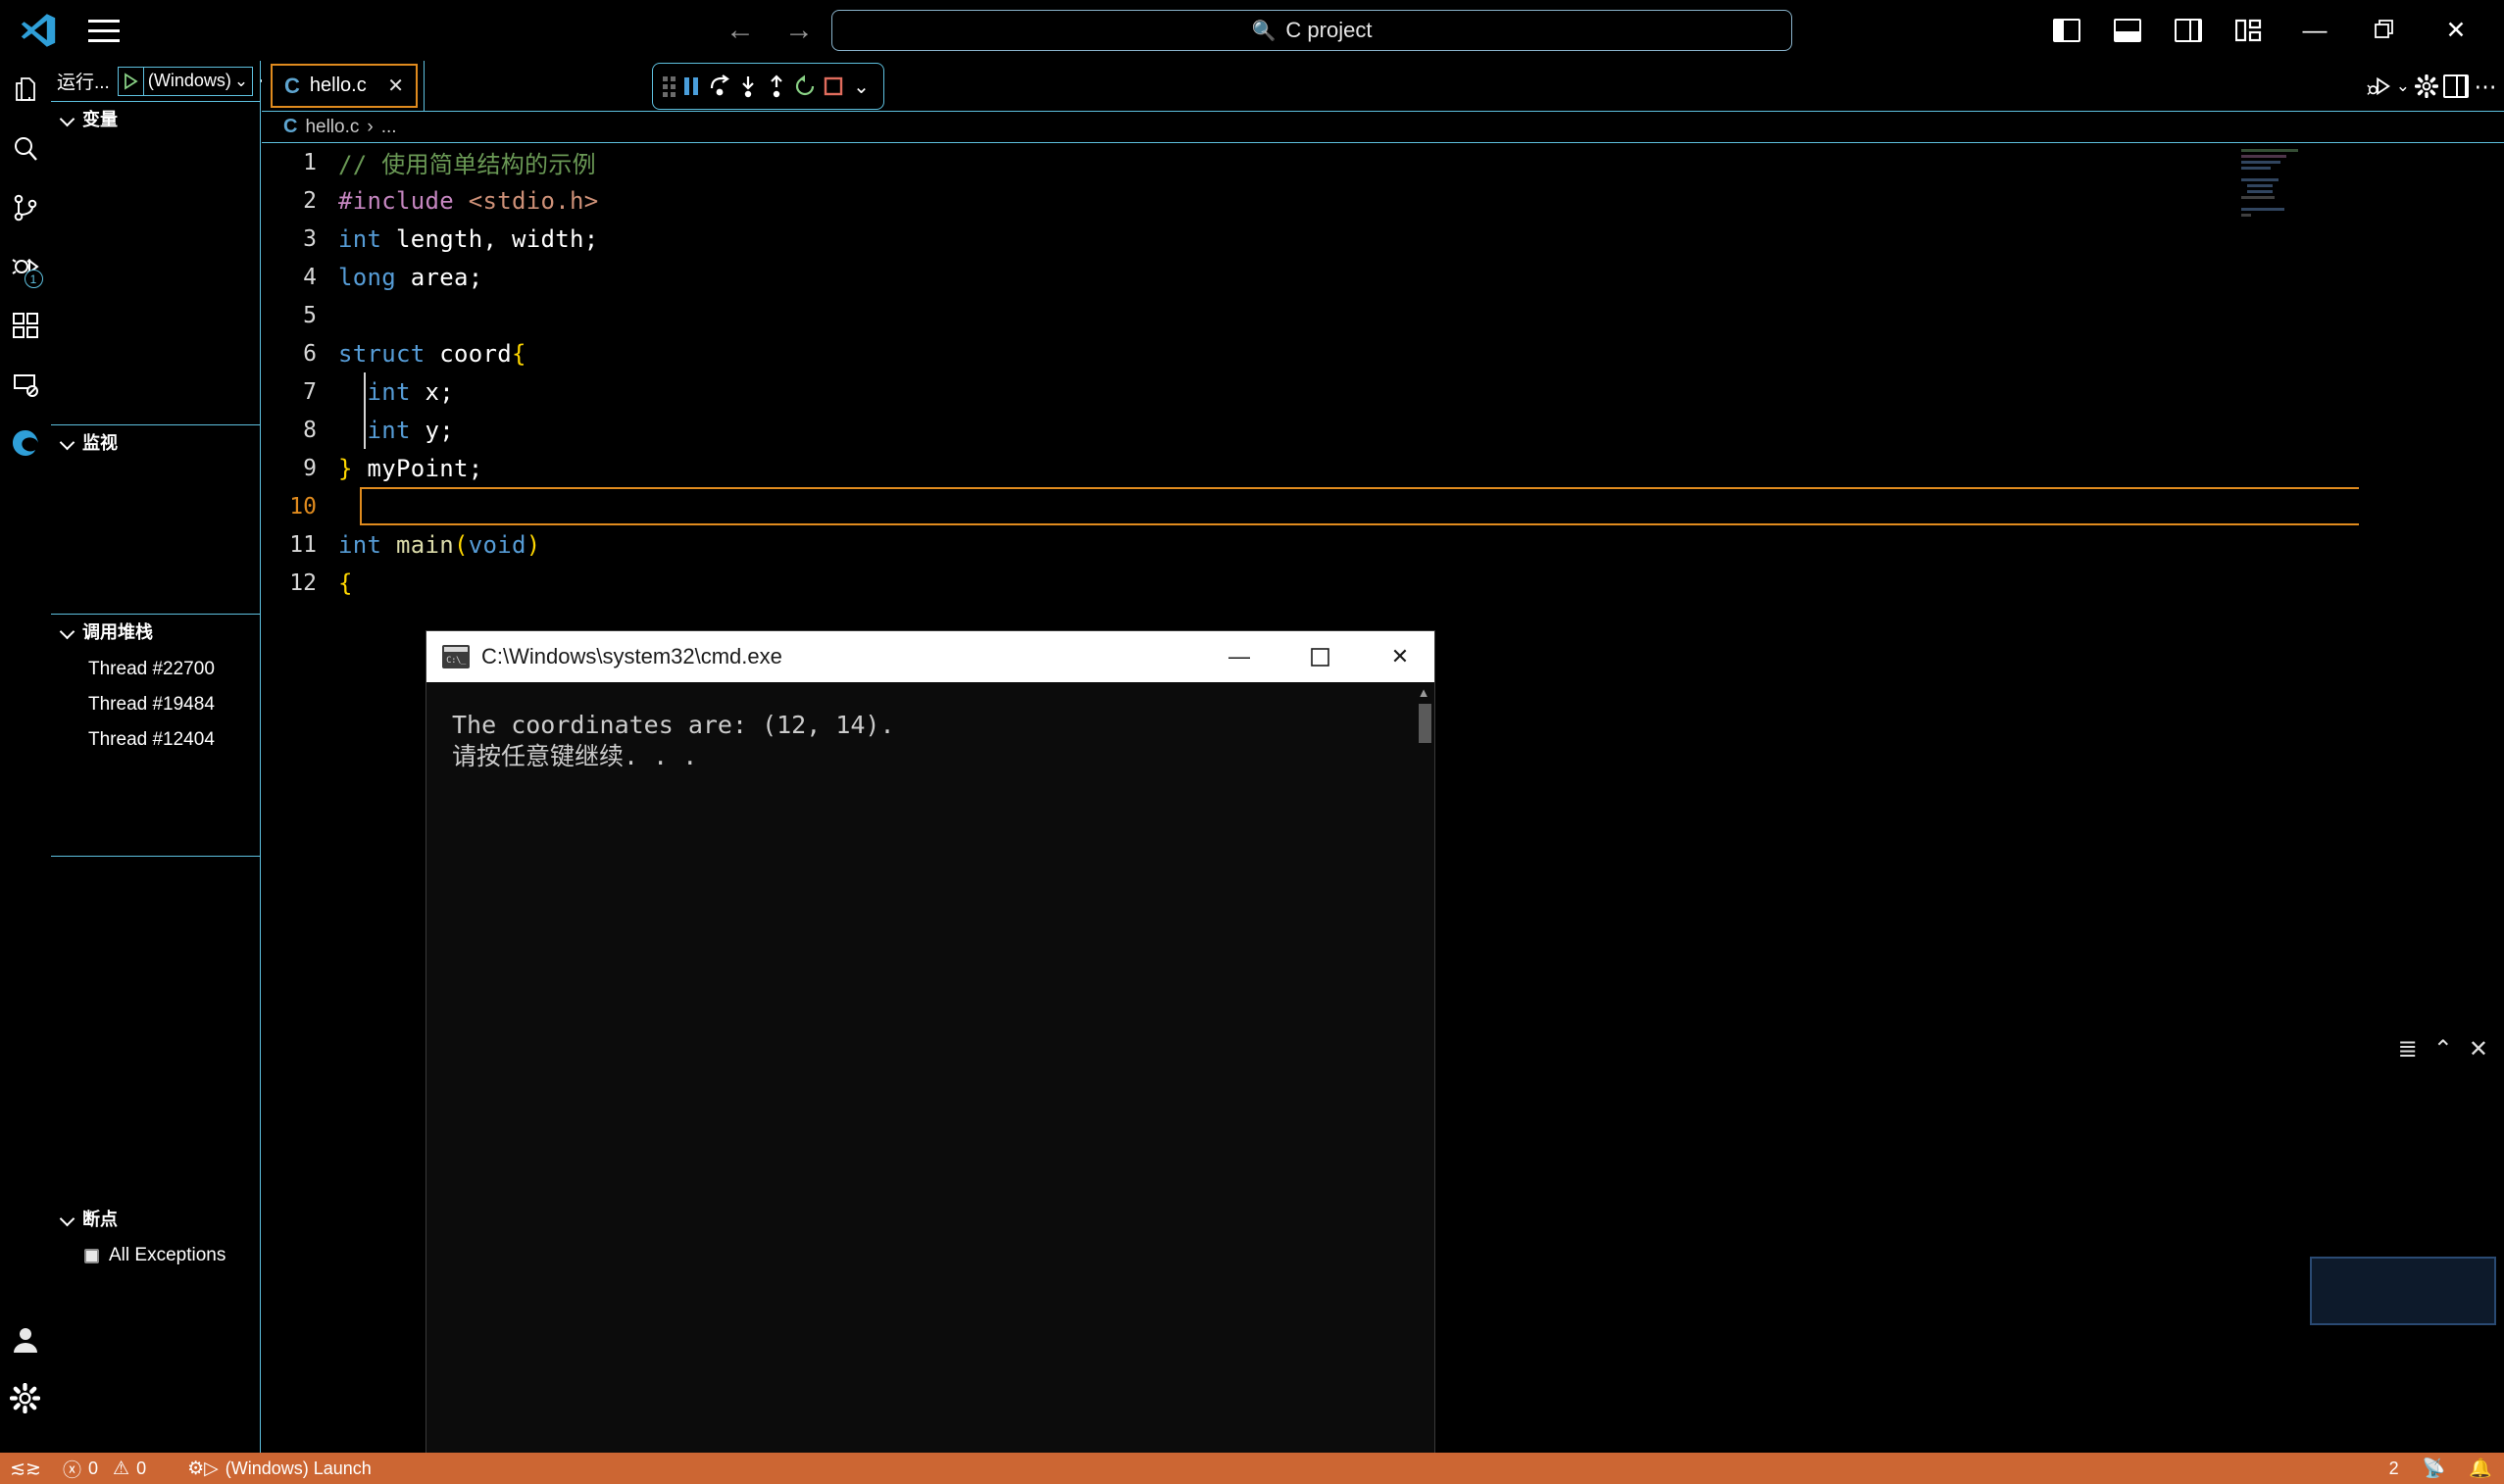  What do you see at coordinates (155, 118) in the screenshot?
I see `section-variables-header: 变量` at bounding box center [155, 118].